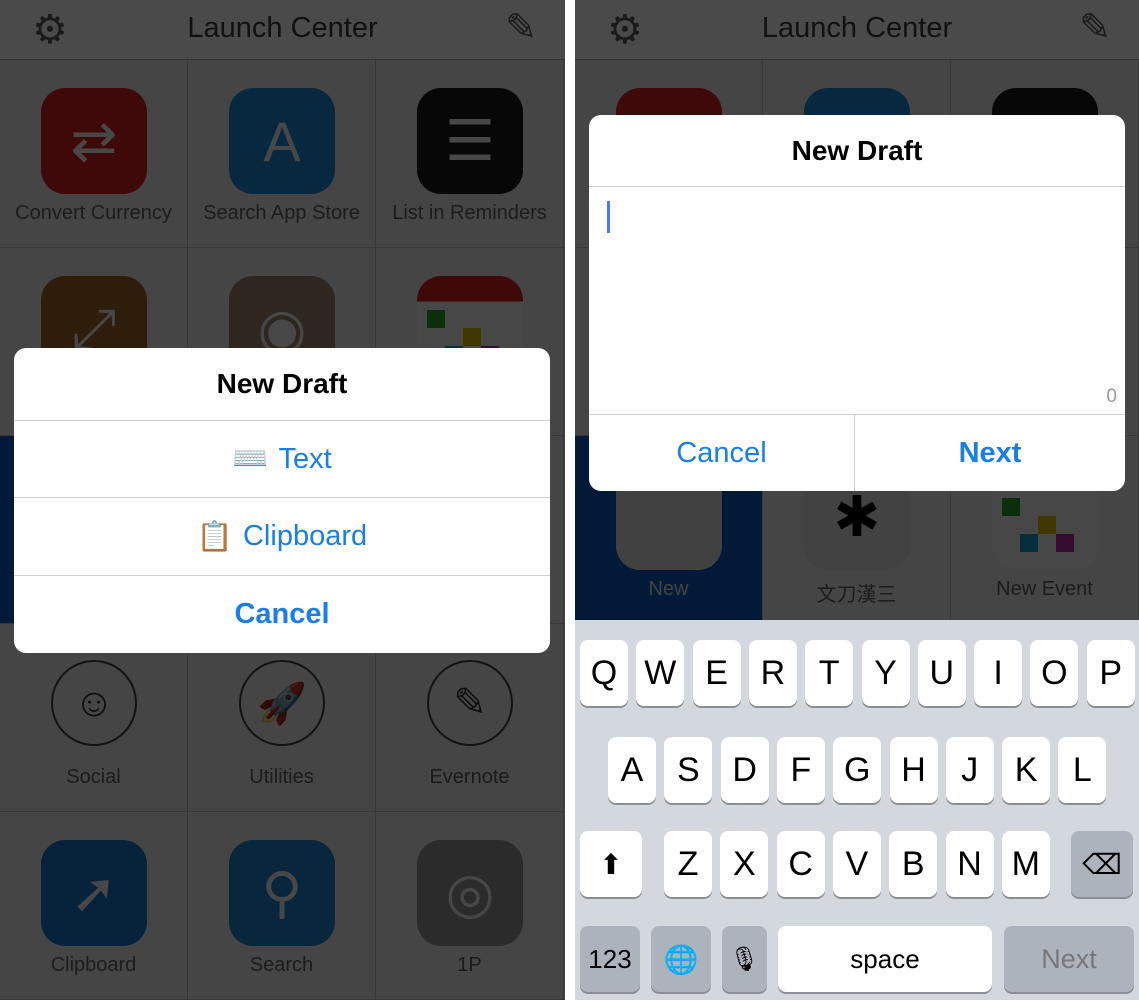 This screenshot has width=1139, height=1000. What do you see at coordinates (214, 536) in the screenshot?
I see `clipboard-icon: 📋` at bounding box center [214, 536].